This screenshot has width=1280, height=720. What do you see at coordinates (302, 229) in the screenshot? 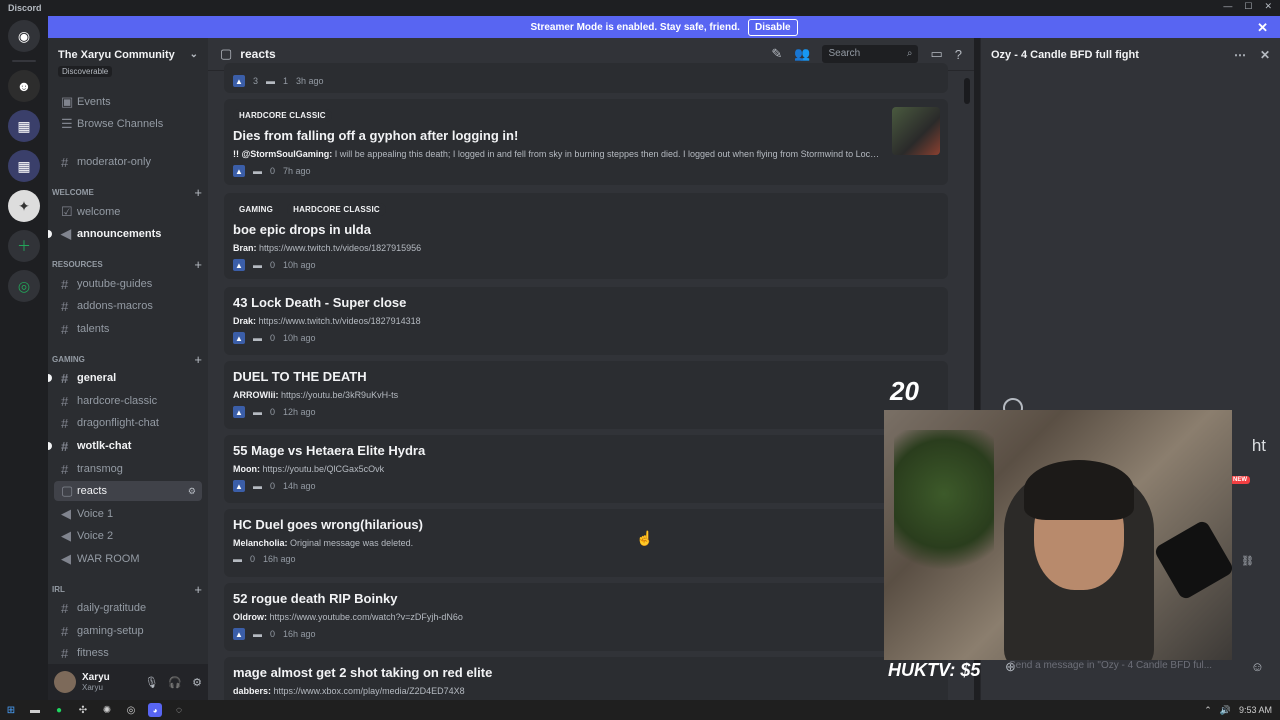
I see `post-title: boe epic drops in ulda` at bounding box center [302, 229].